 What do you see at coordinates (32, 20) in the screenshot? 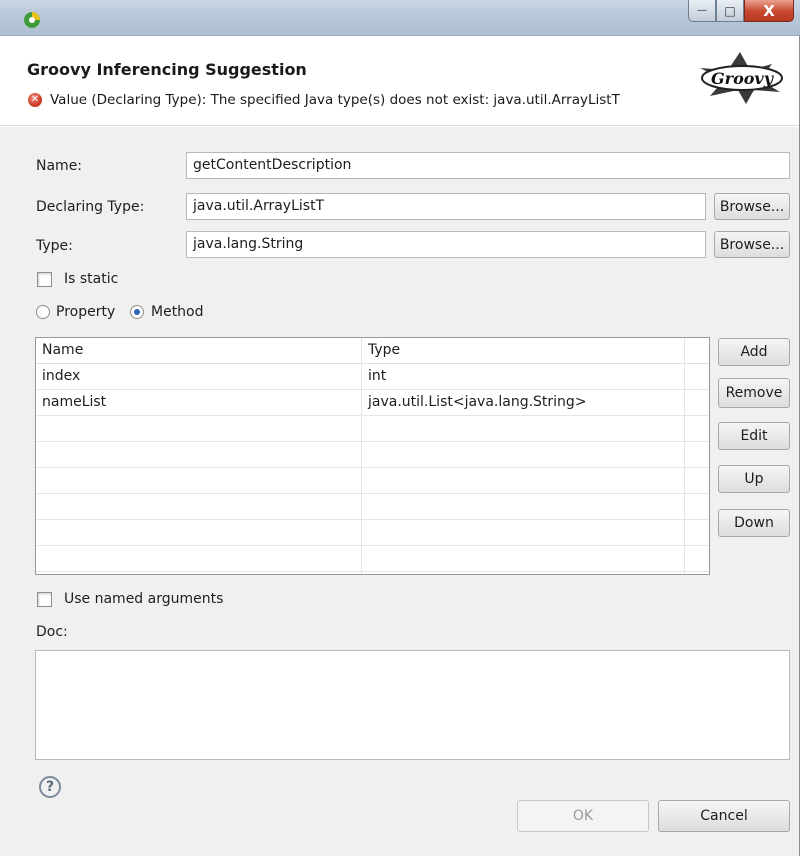
I see `app-icon` at bounding box center [32, 20].